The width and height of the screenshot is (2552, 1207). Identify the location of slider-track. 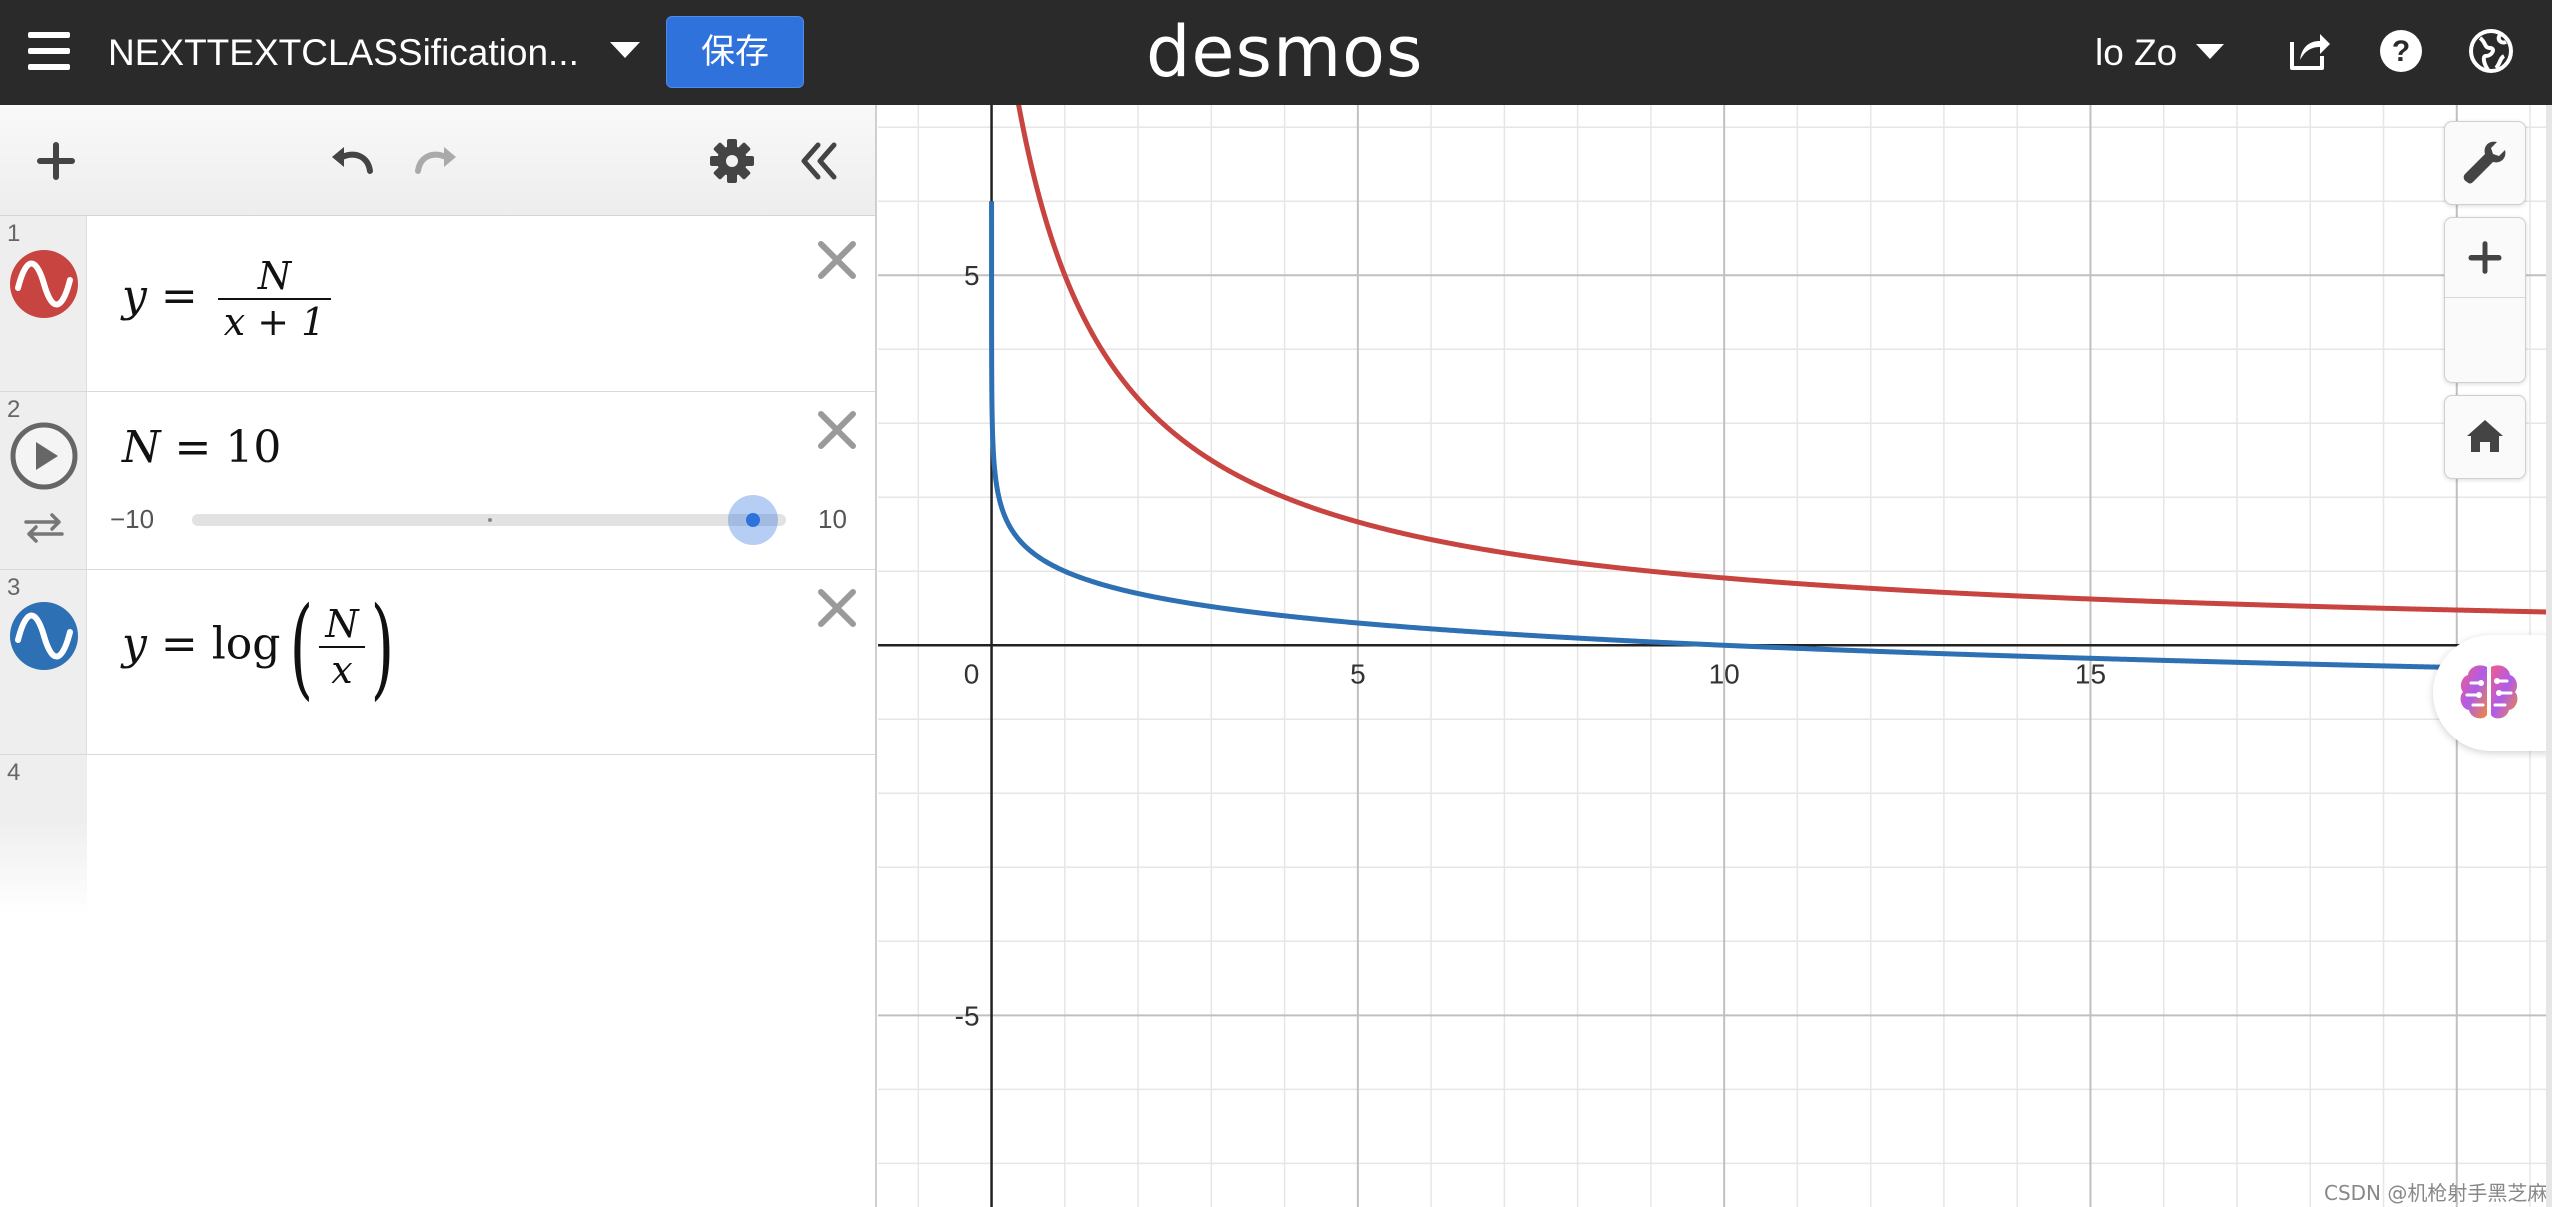
(489, 520).